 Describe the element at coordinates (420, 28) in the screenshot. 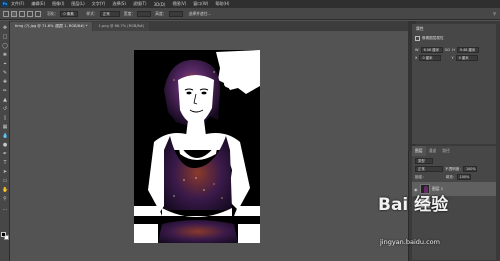

I see `properties-title: 属性` at that location.